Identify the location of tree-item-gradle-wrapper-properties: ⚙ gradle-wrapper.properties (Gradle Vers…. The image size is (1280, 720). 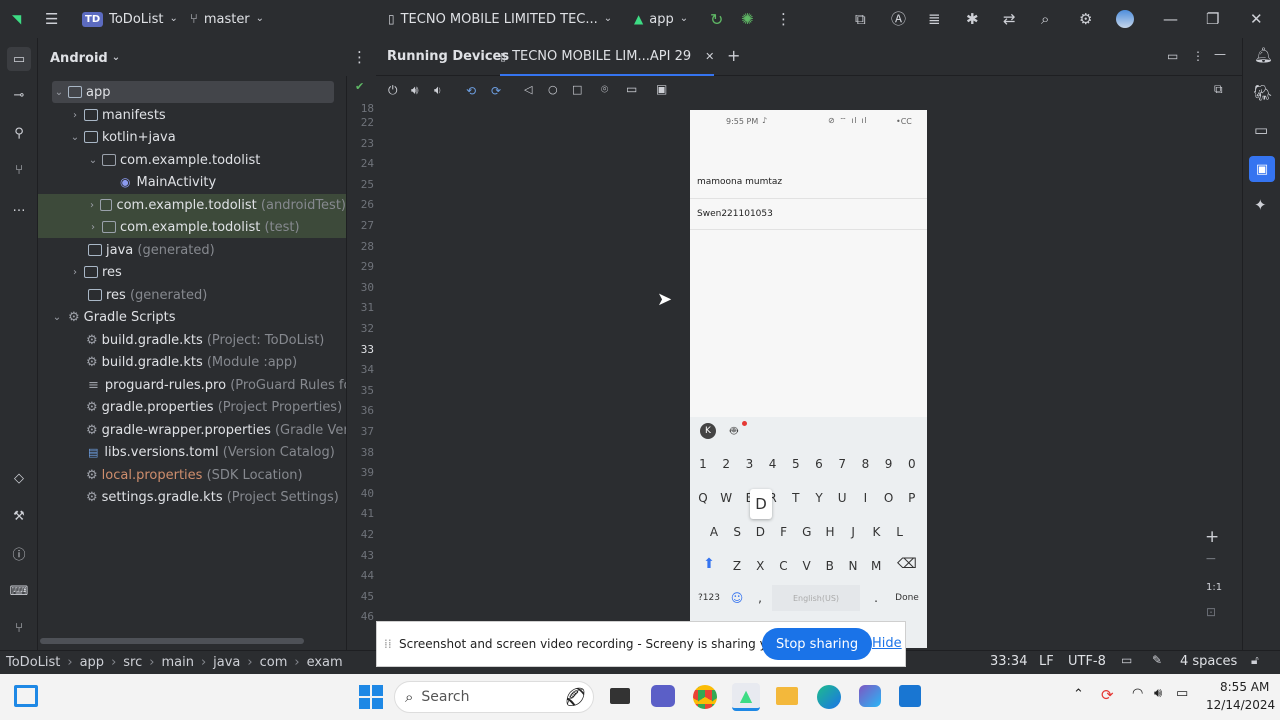
(192, 430).